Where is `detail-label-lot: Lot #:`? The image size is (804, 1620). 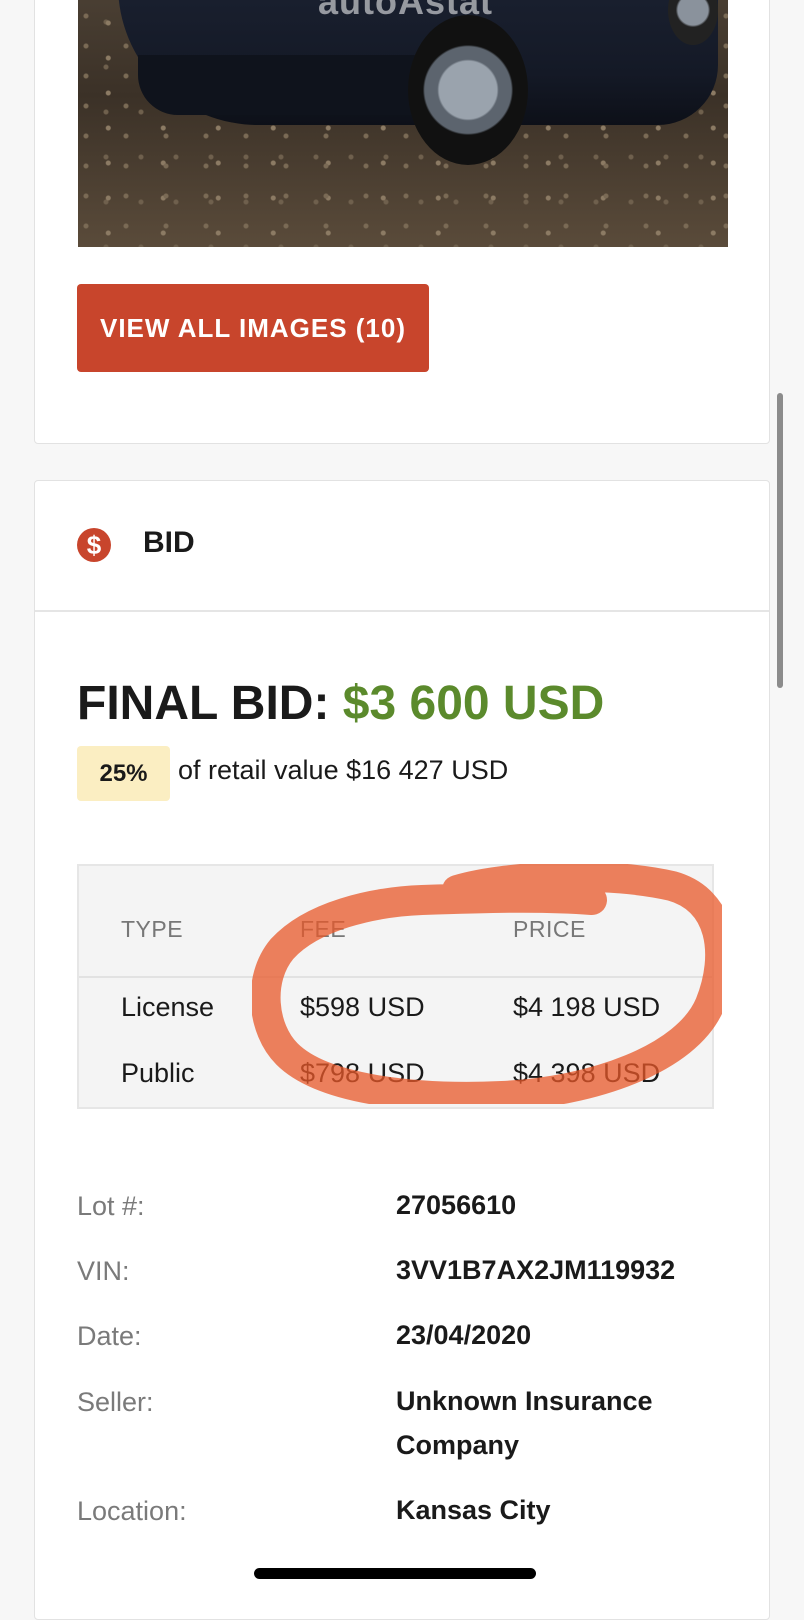
detail-label-lot: Lot #: is located at coordinates (111, 1206).